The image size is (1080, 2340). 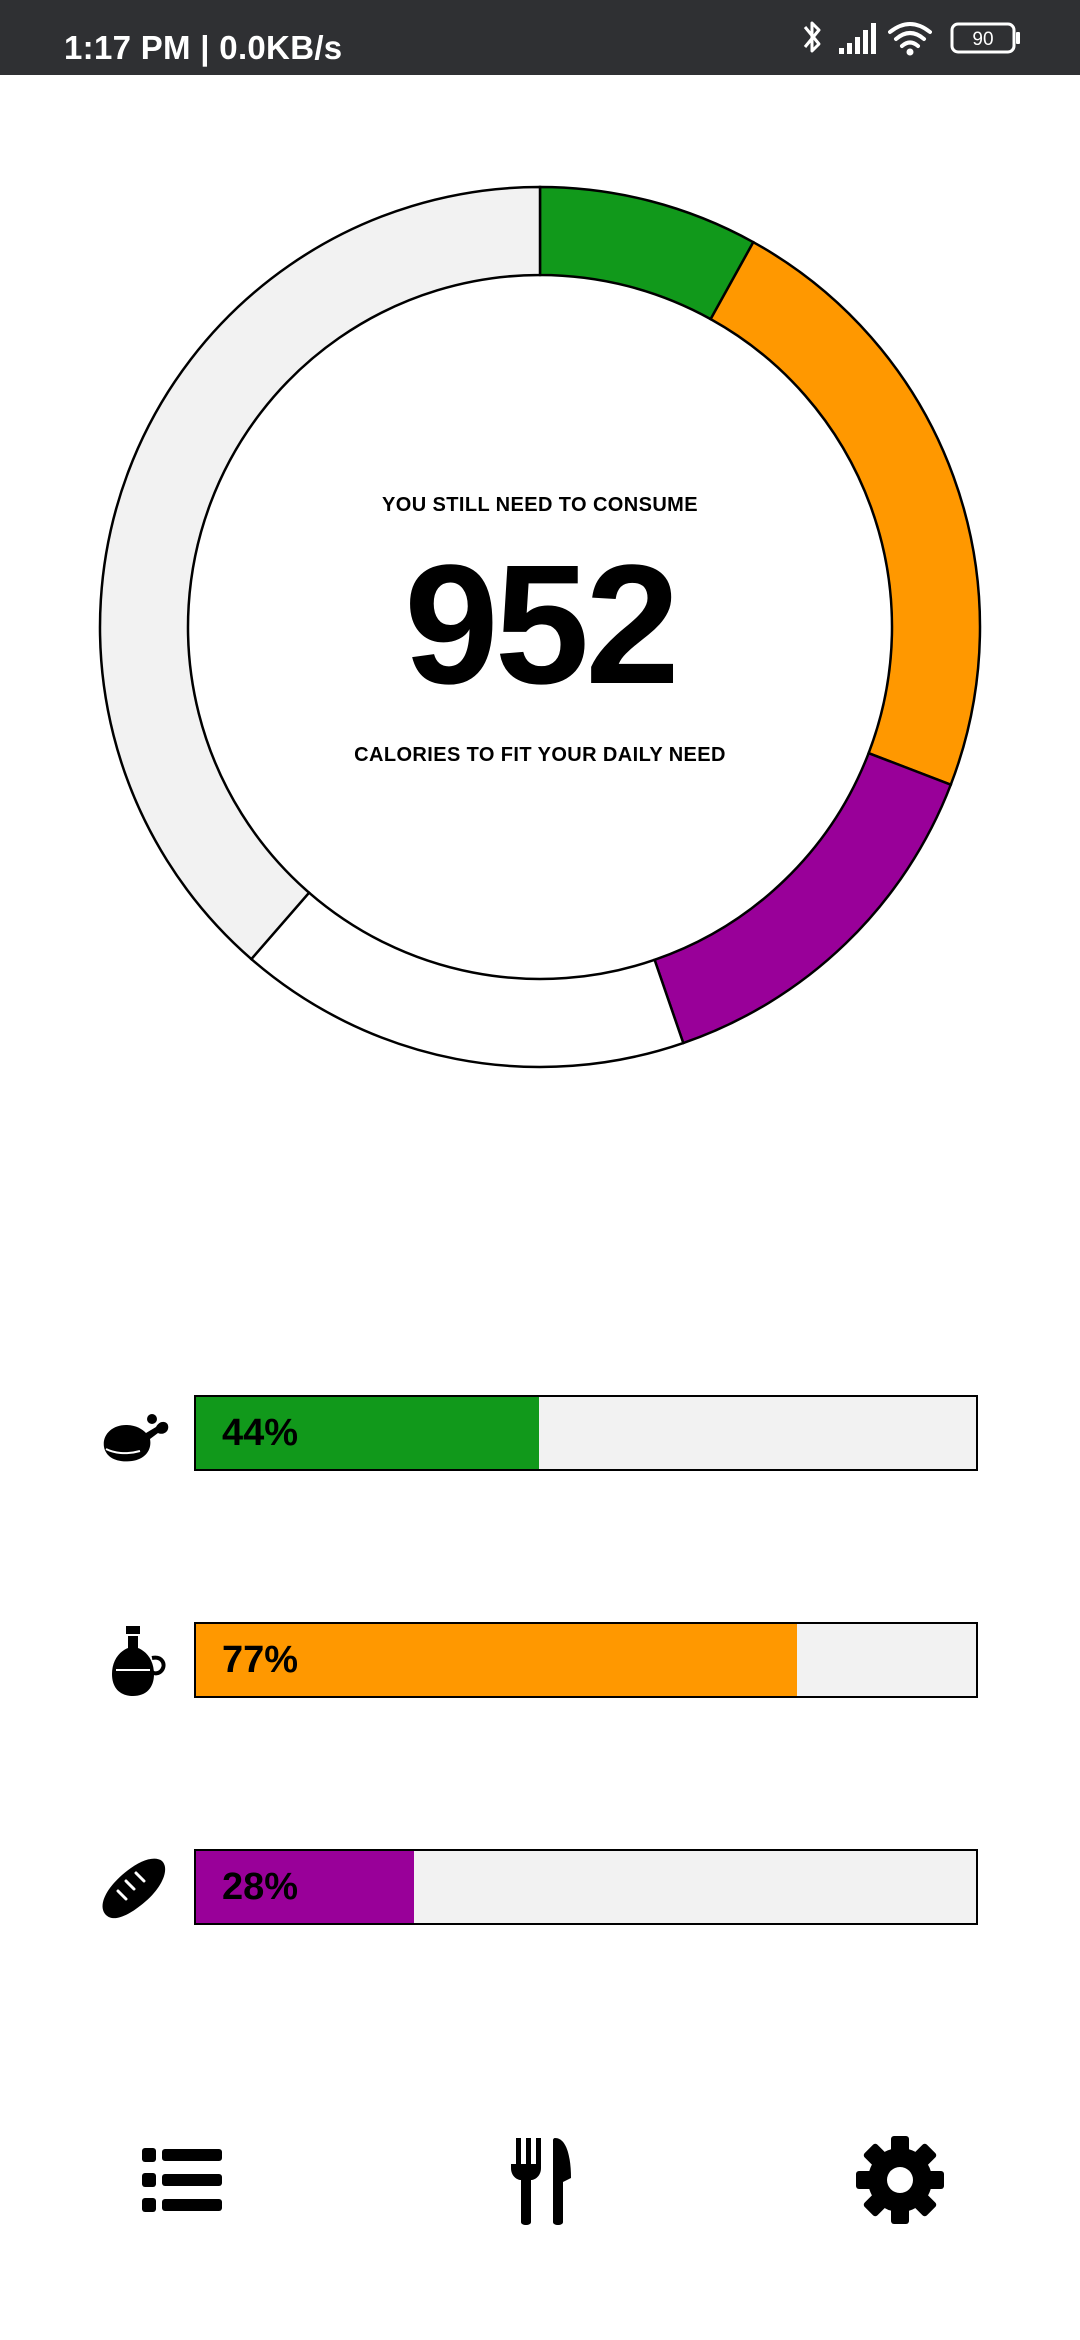 What do you see at coordinates (803, 898) in the screenshot?
I see `ring-segment-carbs` at bounding box center [803, 898].